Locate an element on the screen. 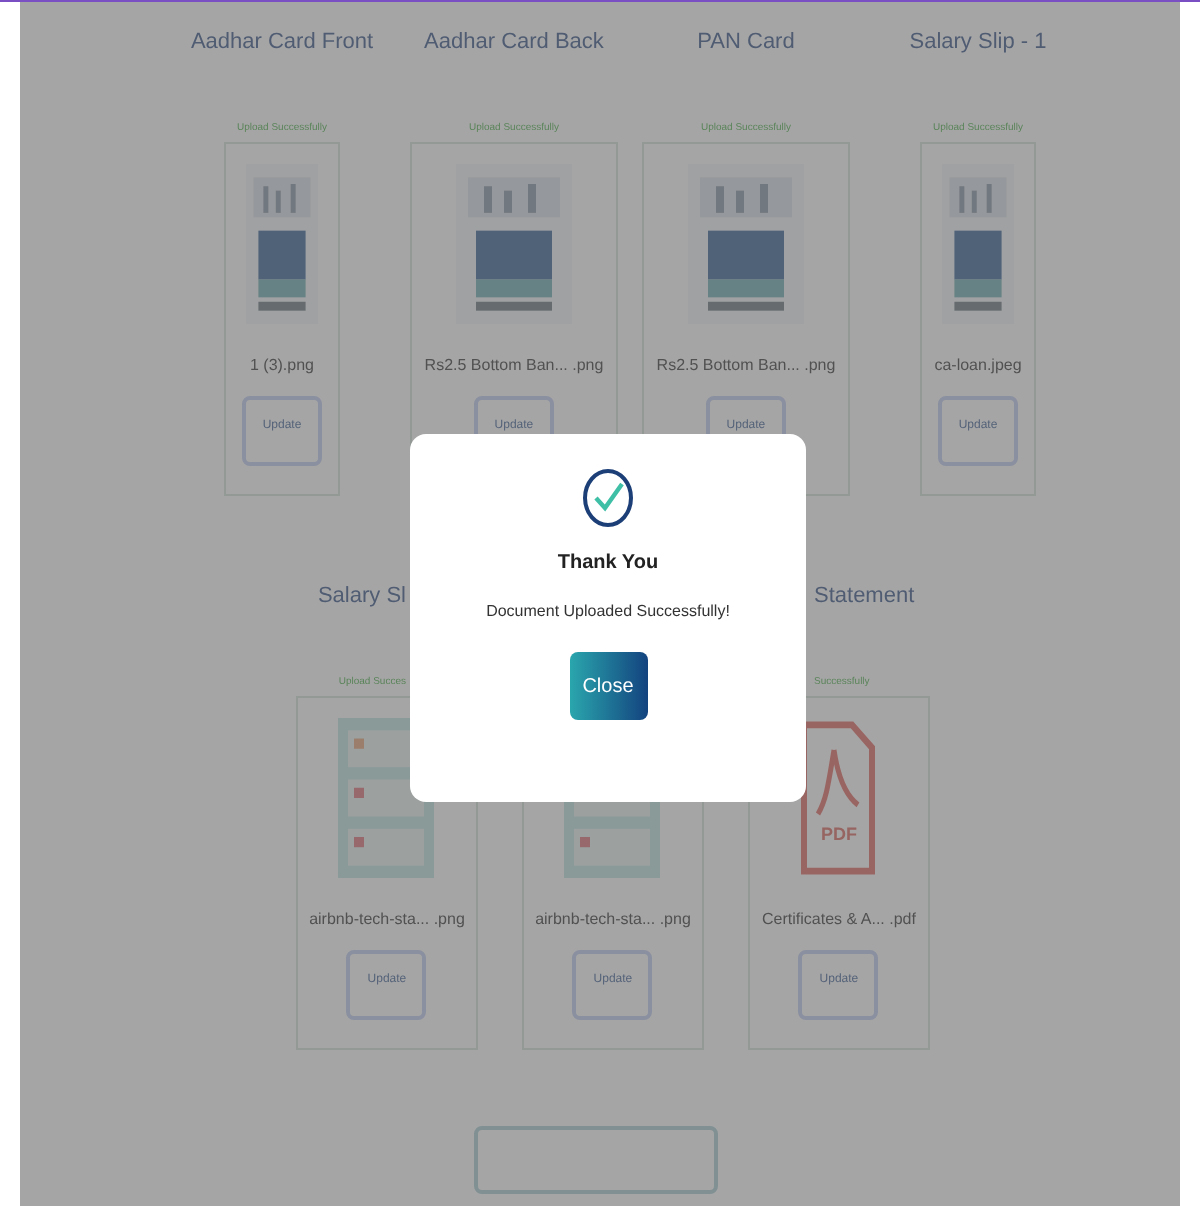  dialog-title: Thank You is located at coordinates (608, 563).